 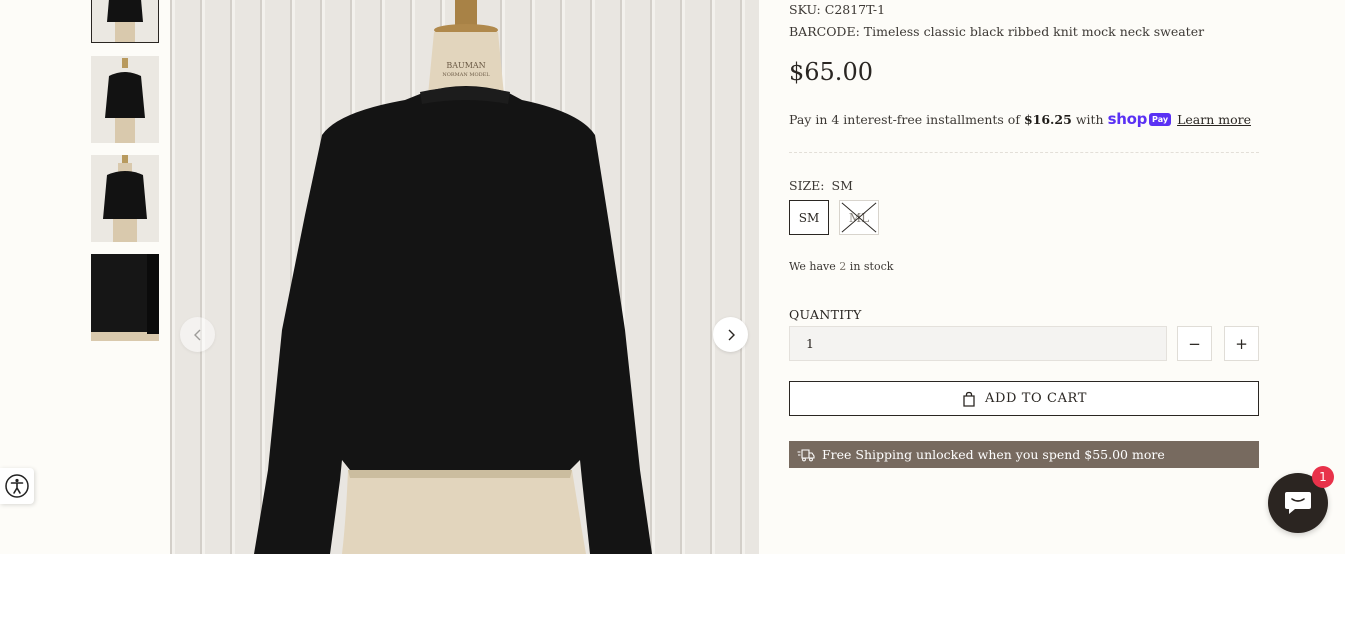 What do you see at coordinates (1241, 343) in the screenshot?
I see `quantity-increase-button: +` at bounding box center [1241, 343].